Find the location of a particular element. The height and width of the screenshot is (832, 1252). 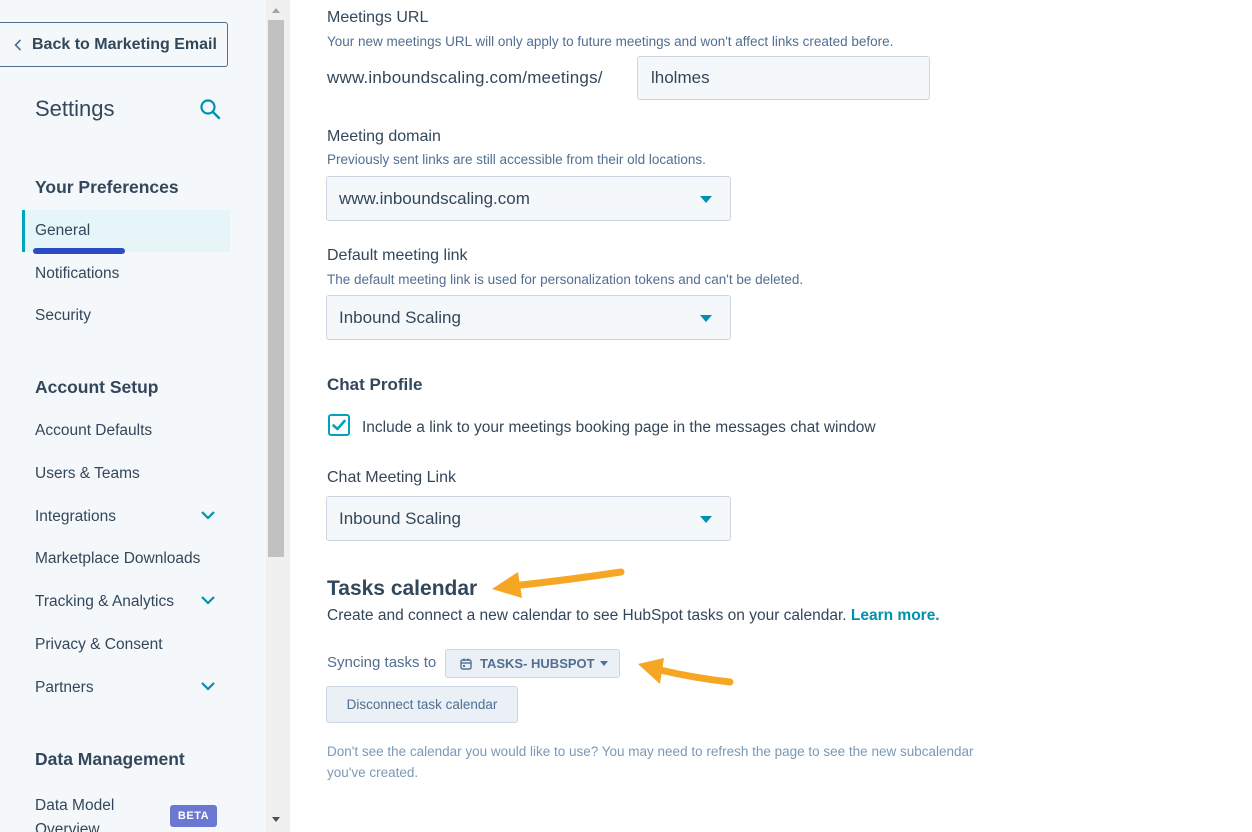

sidebar-item-label: Security is located at coordinates (63, 315).